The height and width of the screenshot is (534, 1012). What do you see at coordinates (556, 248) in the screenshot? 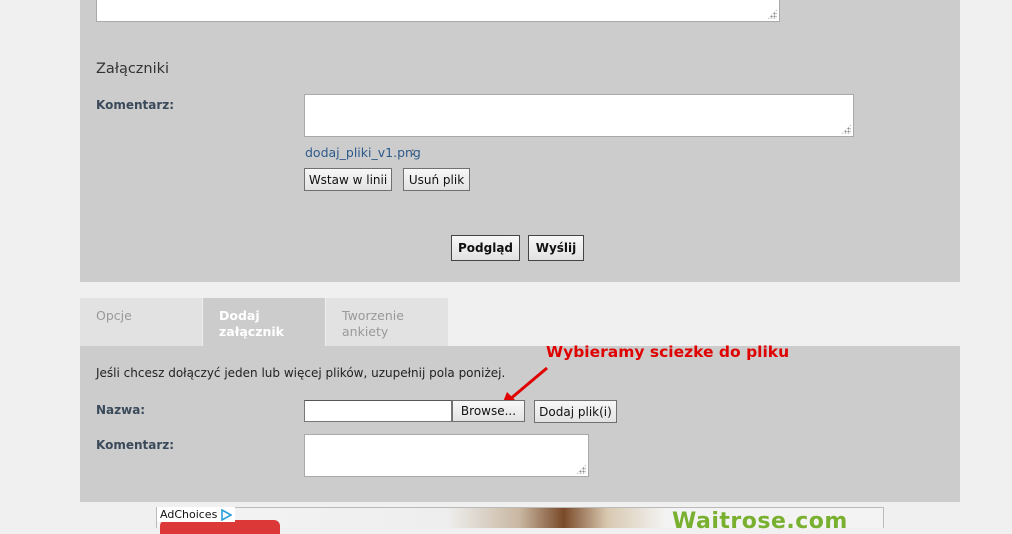
I see `send-button: Wyślij` at bounding box center [556, 248].